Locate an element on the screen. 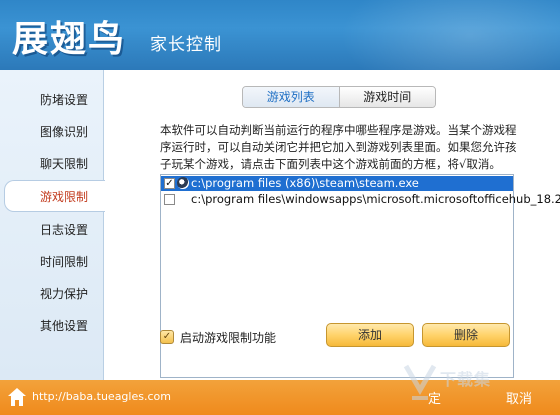 This screenshot has height=415, width=560. cancel-button: 取消 is located at coordinates (519, 397).